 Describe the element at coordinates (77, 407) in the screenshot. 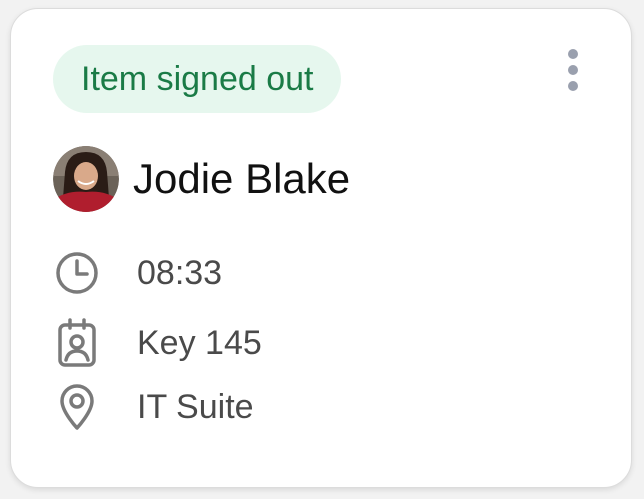

I see `location-pin-icon` at that location.